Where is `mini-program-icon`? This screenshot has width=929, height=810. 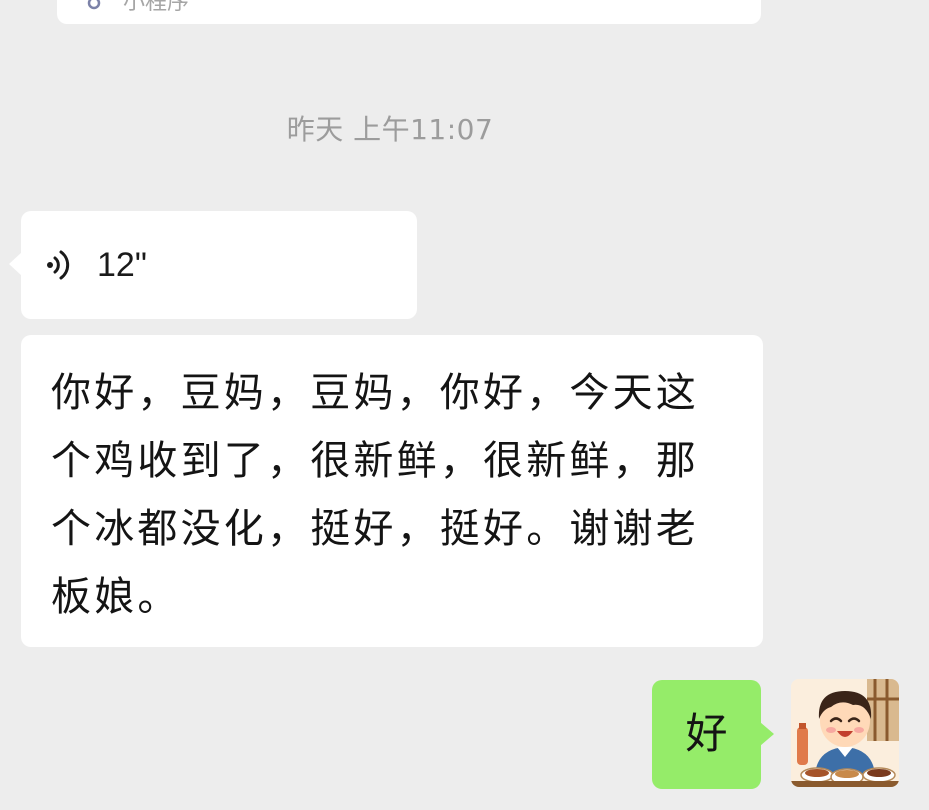
mini-program-icon is located at coordinates (94, 5).